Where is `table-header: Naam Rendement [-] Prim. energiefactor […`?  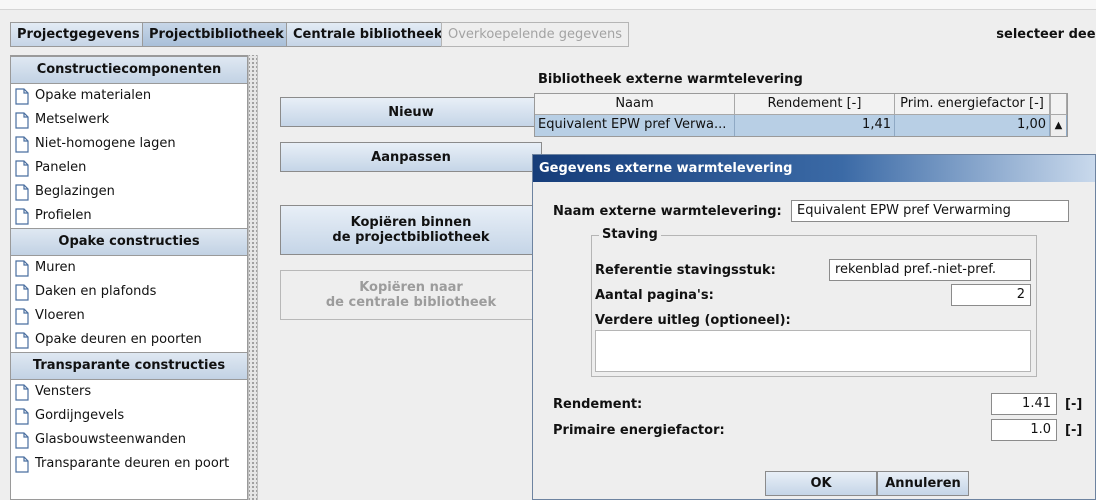
table-header: Naam Rendement [-] Prim. energiefactor [… is located at coordinates (801, 104).